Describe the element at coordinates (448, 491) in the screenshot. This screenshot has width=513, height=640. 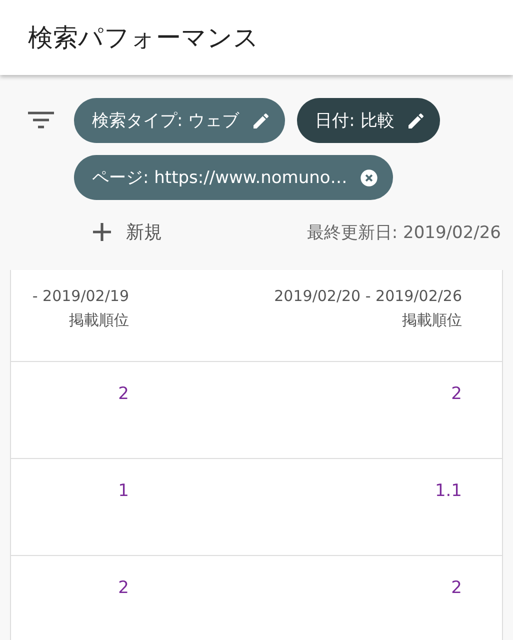
I see `table-cell-text: 1.1` at that location.